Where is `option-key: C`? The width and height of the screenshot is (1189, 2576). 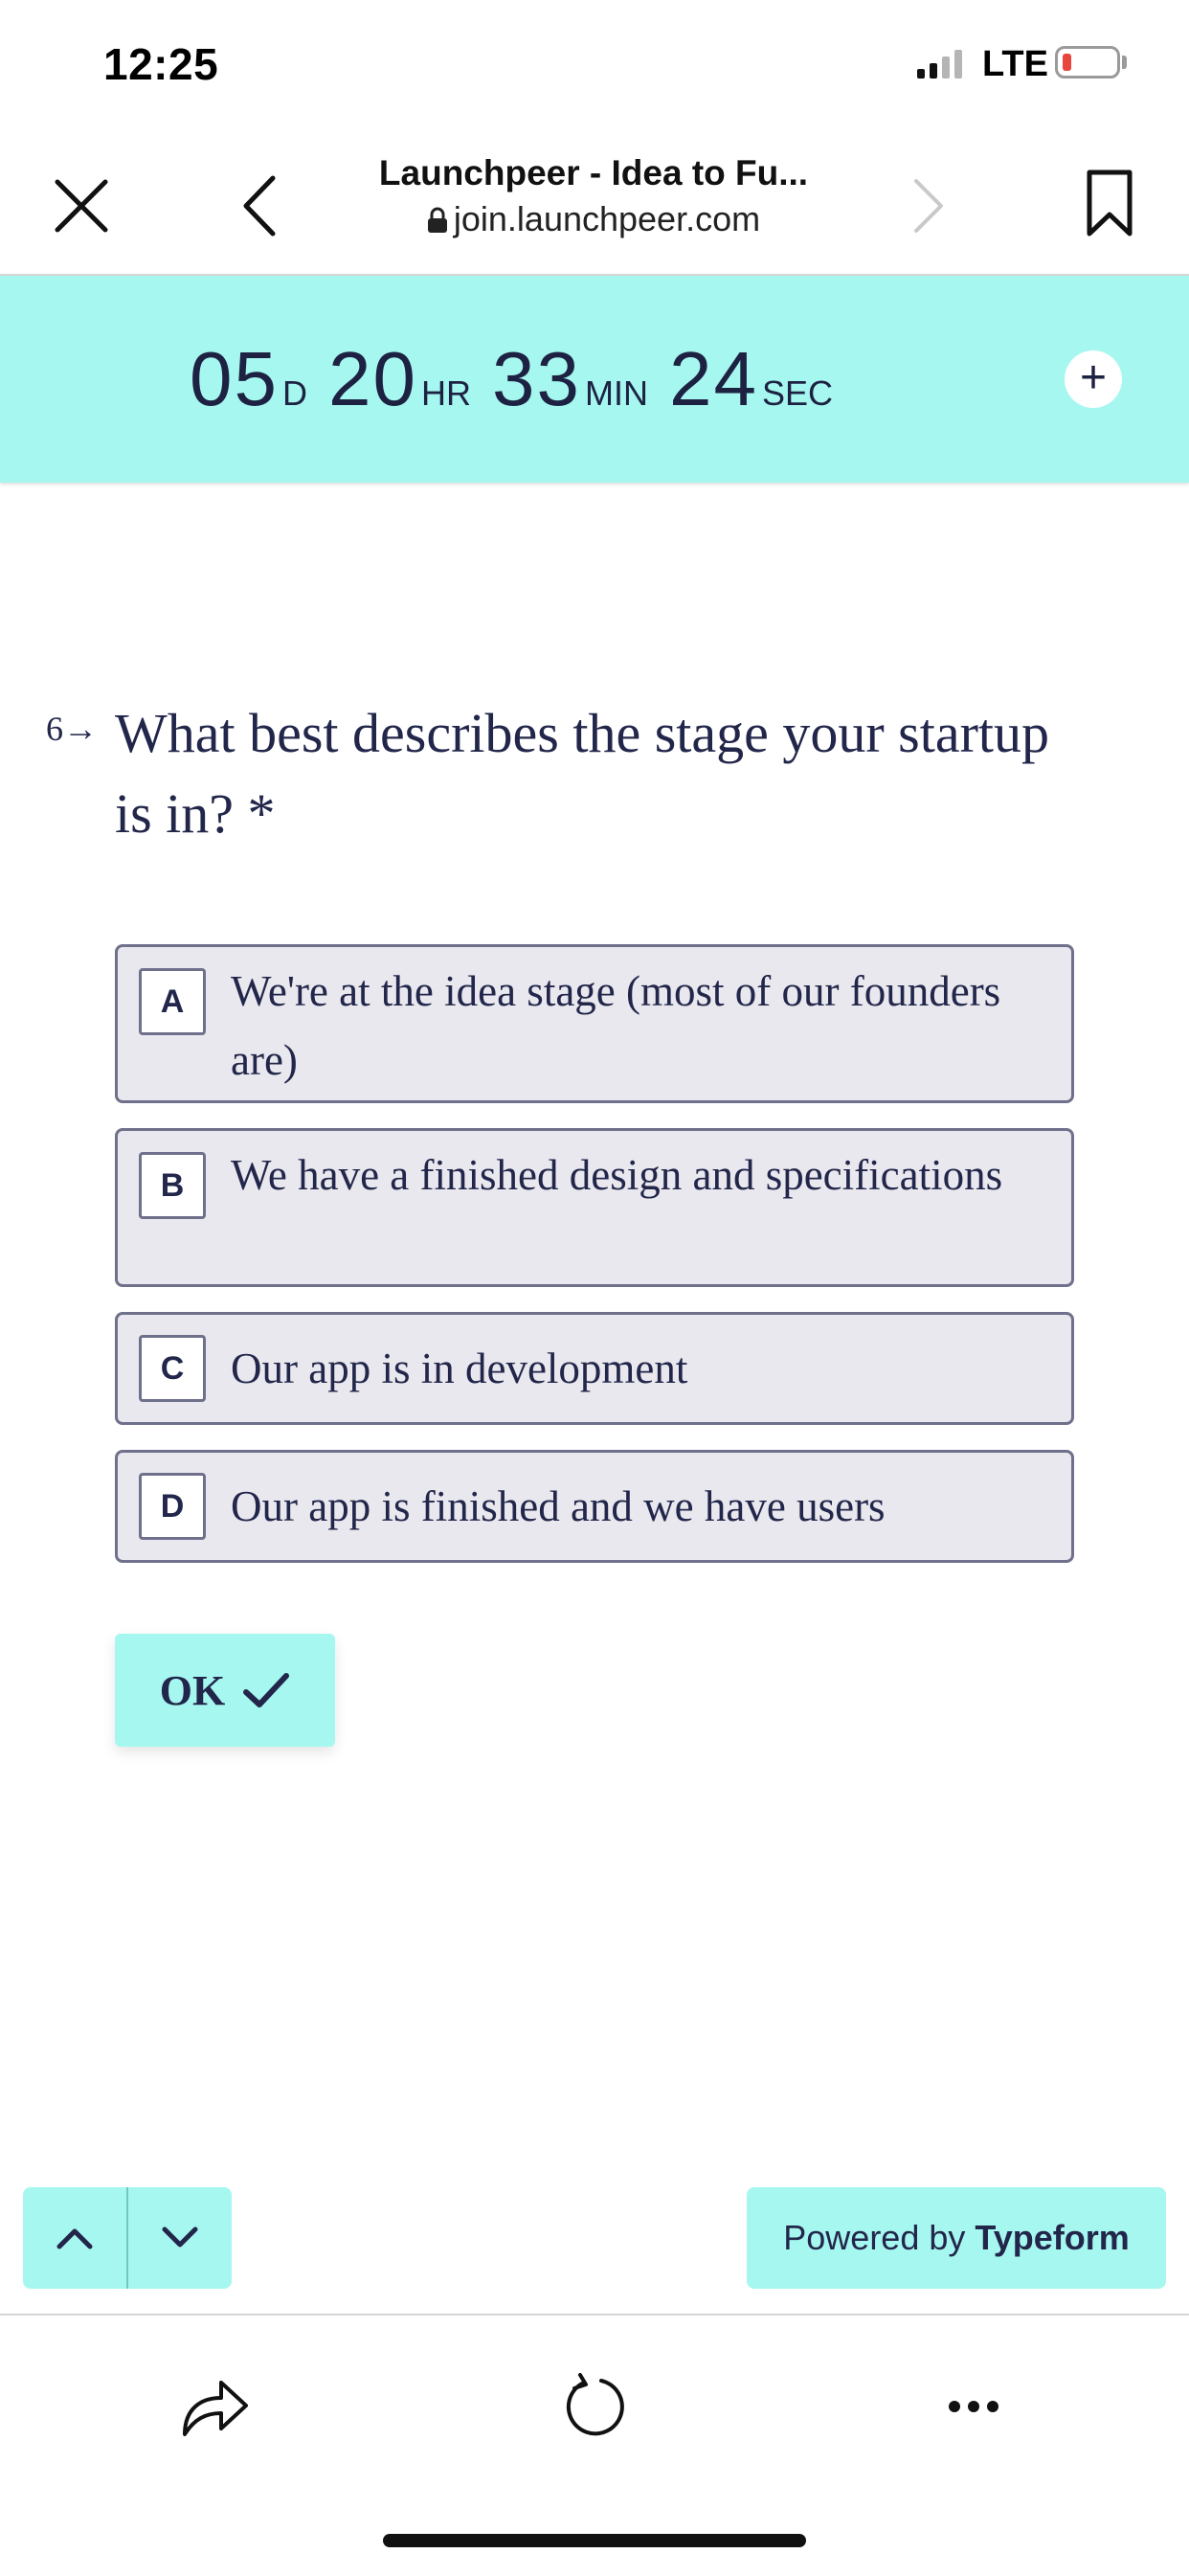
option-key: C is located at coordinates (172, 1368).